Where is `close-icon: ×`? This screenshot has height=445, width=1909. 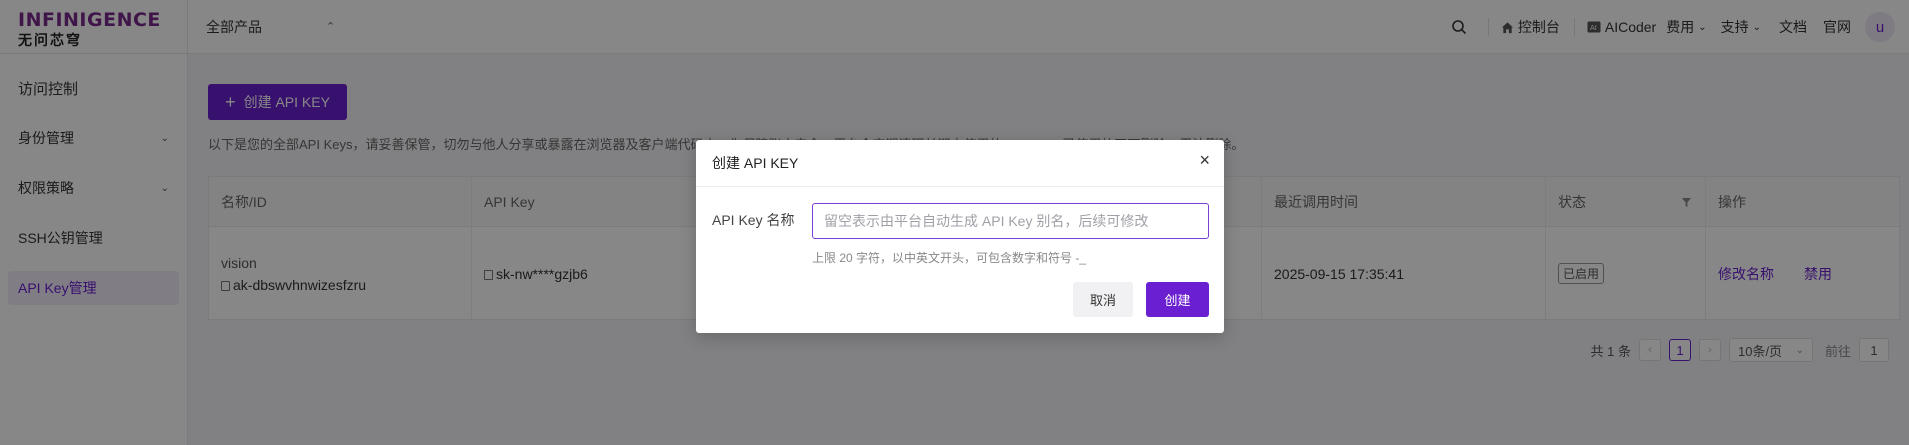 close-icon: × is located at coordinates (1204, 160).